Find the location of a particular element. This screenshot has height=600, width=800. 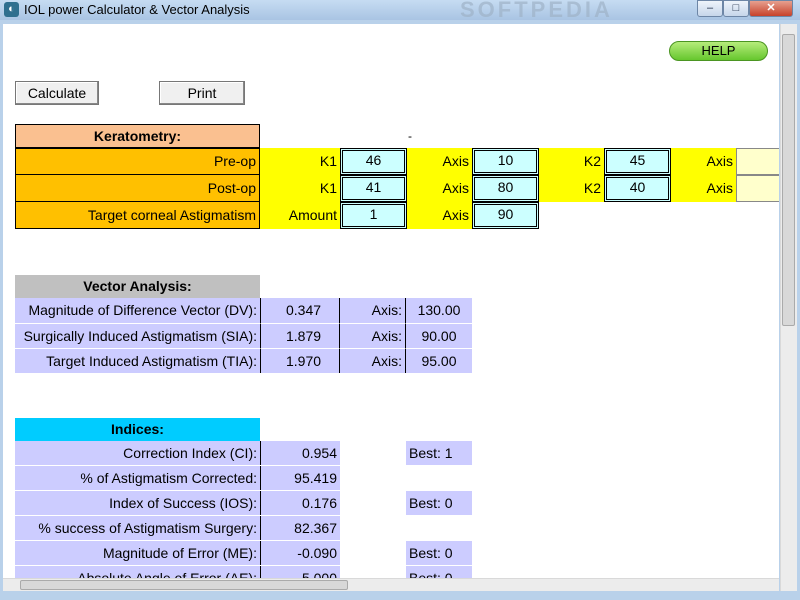

vector-row-value: 1.970 is located at coordinates (300, 360).